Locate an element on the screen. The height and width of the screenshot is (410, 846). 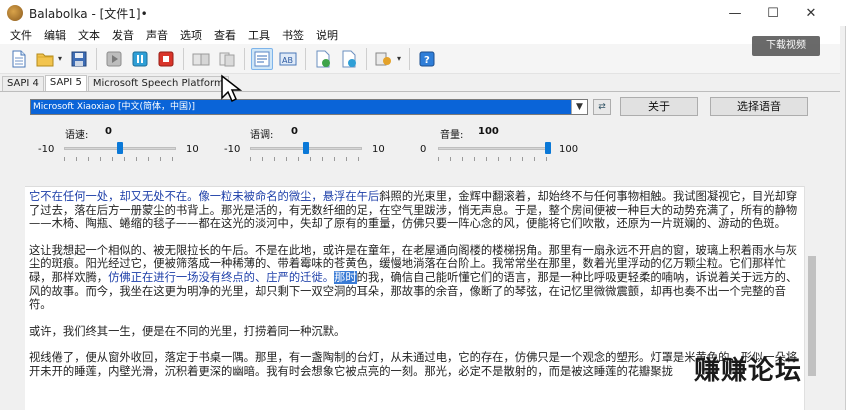
new-file-icon is located at coordinates (19, 58).